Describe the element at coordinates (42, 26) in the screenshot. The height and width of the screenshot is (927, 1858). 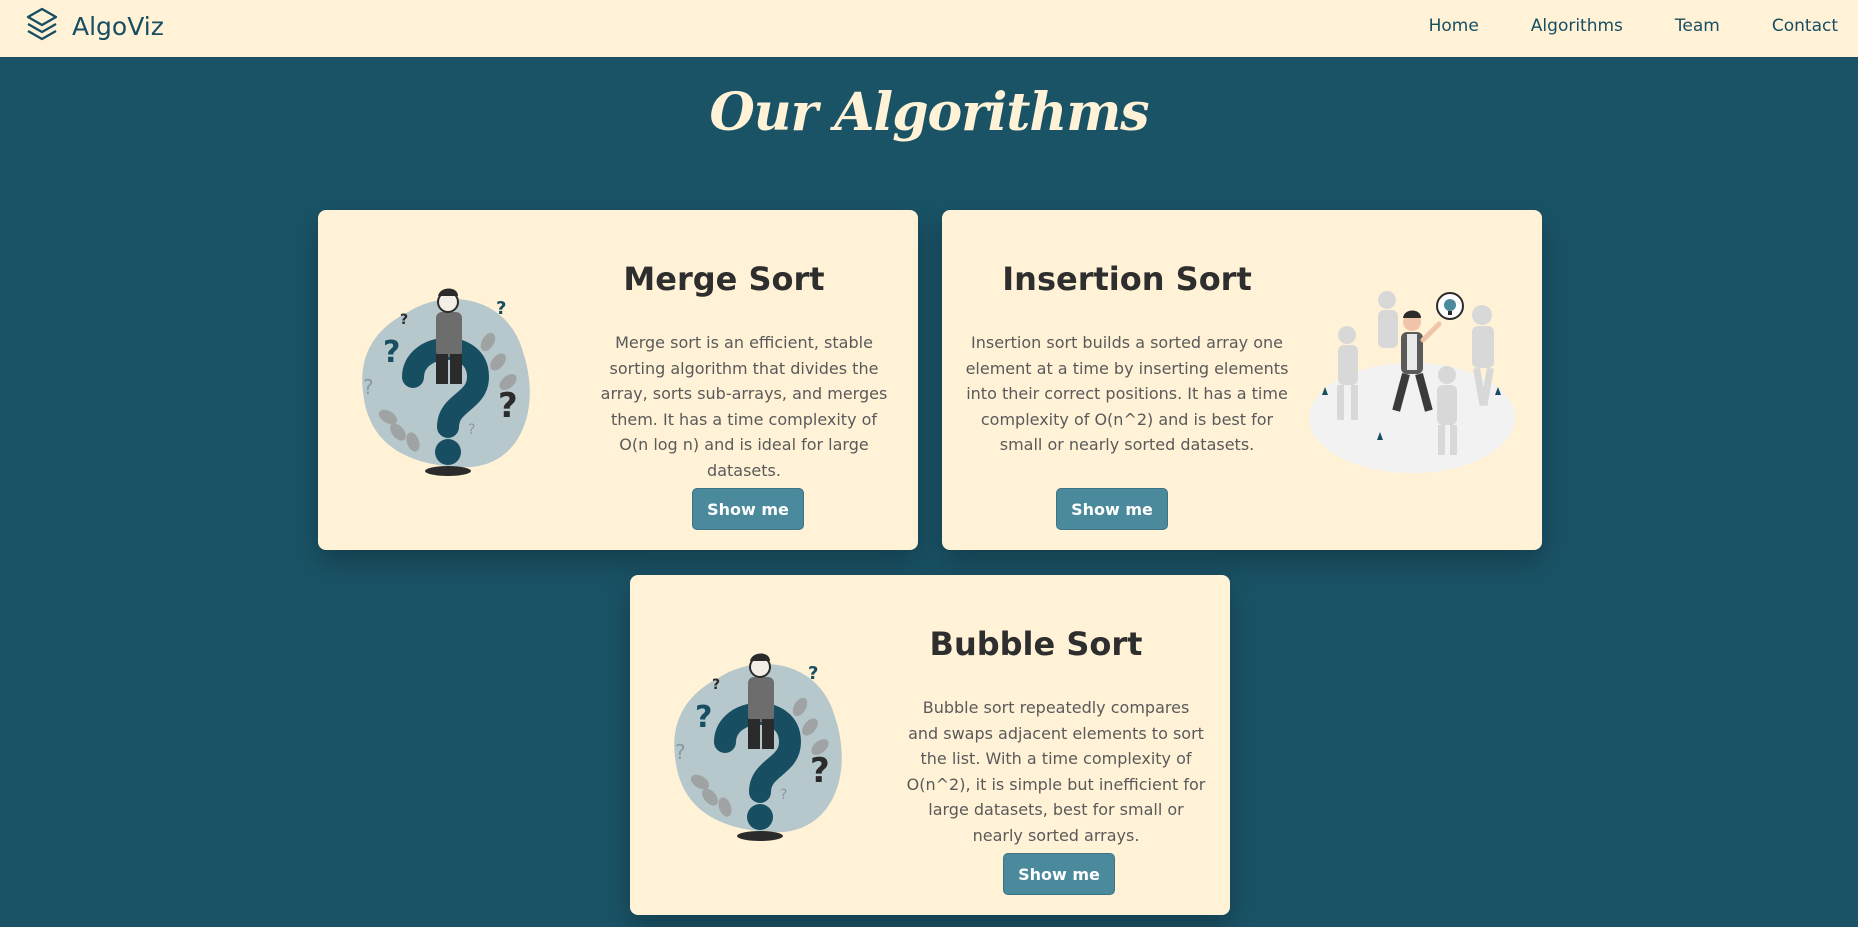
I see `layers-icon` at that location.